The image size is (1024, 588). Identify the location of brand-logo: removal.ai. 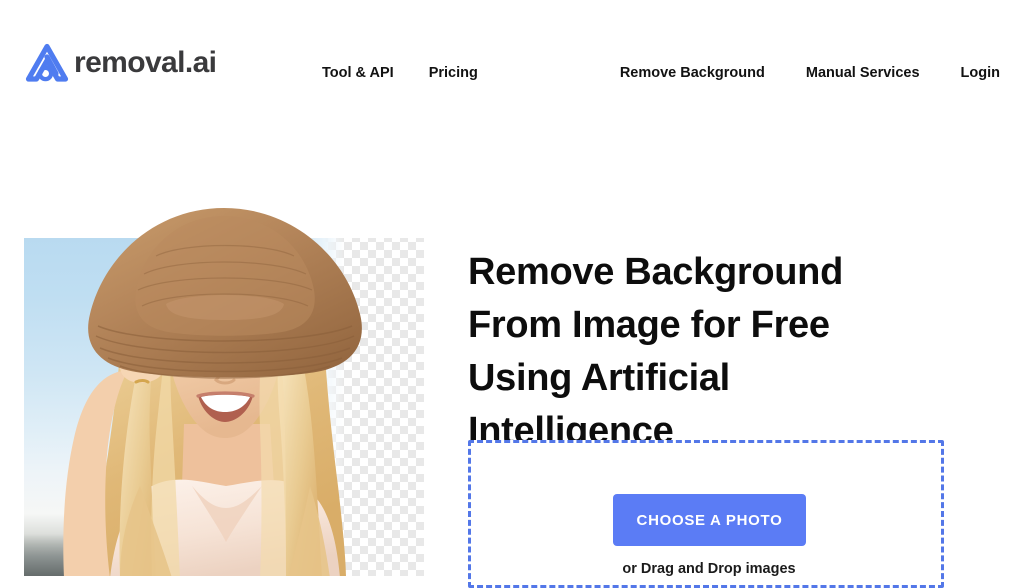
(120, 63).